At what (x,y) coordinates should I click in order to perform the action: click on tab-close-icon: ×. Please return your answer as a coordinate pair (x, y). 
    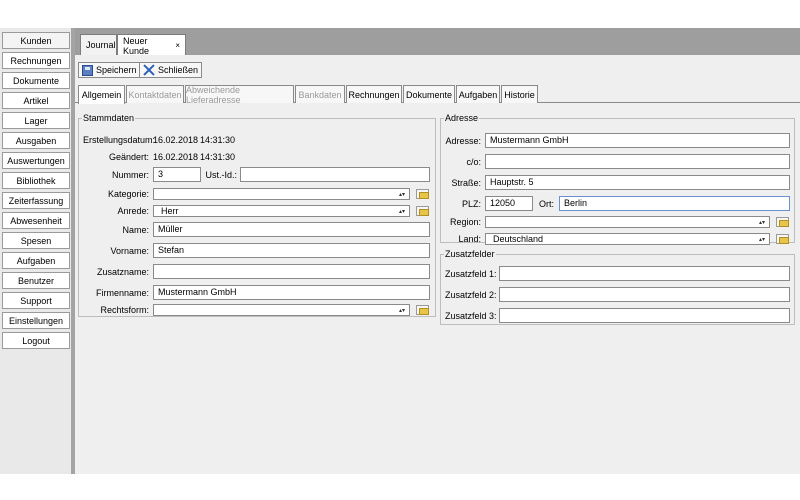
    Looking at the image, I should click on (177, 45).